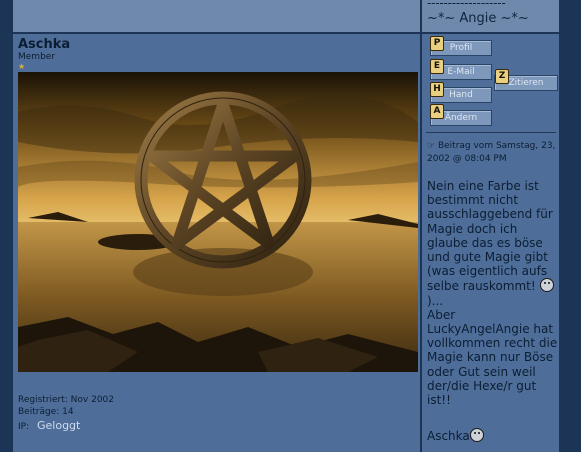 Image resolution: width=581 pixels, height=452 pixels. I want to click on quote-key-icon: Z, so click(502, 76).